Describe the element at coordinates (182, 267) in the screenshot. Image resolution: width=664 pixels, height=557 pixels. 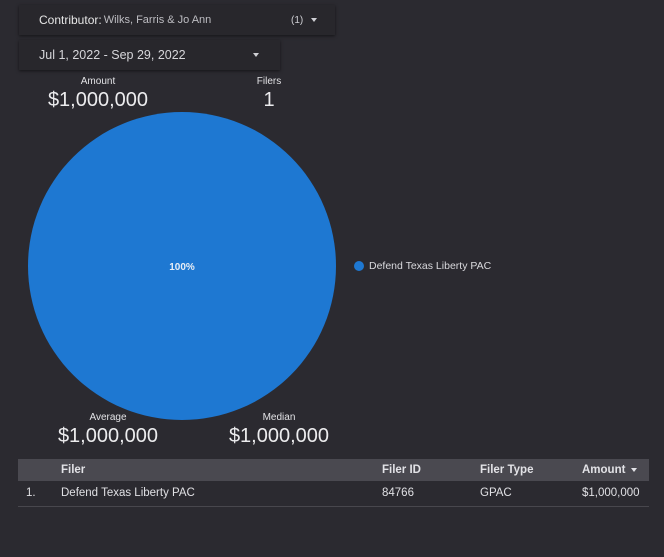
I see `pie-slice-label: 100%` at that location.